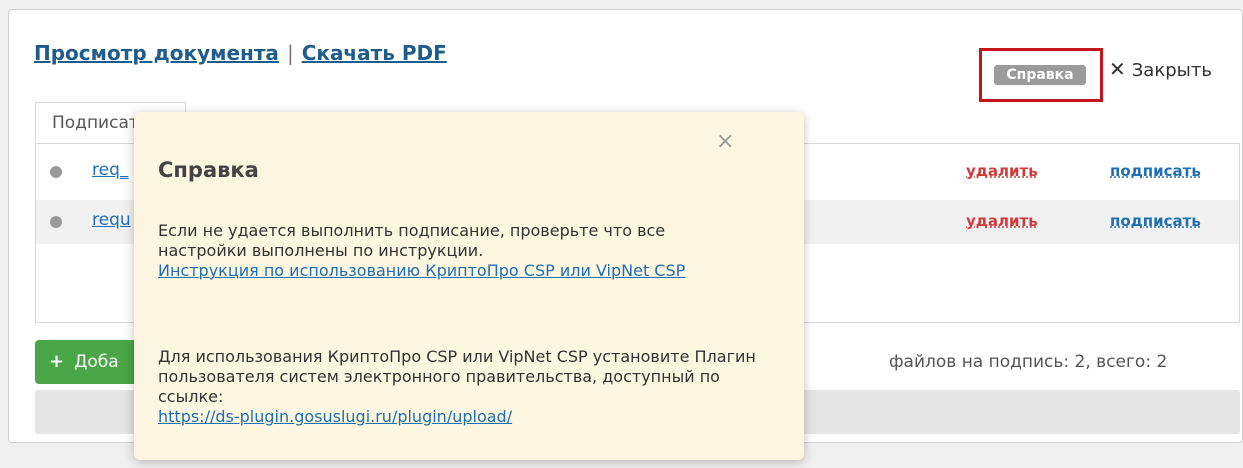 The image size is (1243, 468). I want to click on close-button: ✕ Закрыть, so click(1160, 69).